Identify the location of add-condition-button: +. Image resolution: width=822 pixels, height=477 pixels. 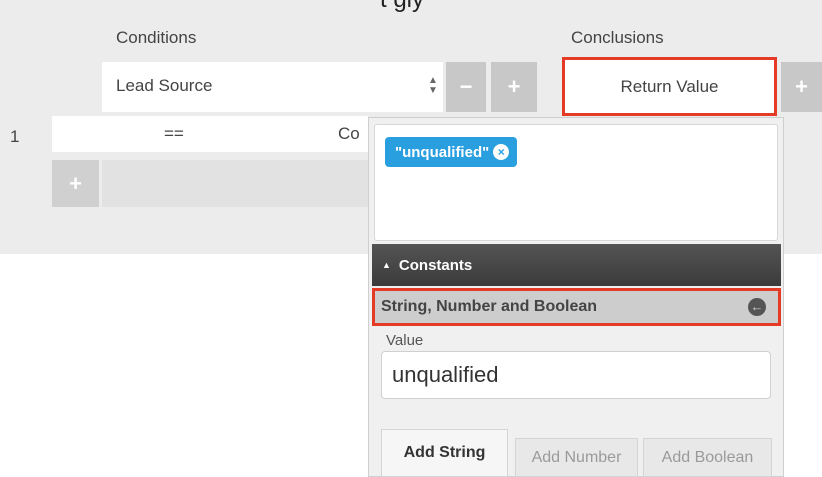
(514, 87).